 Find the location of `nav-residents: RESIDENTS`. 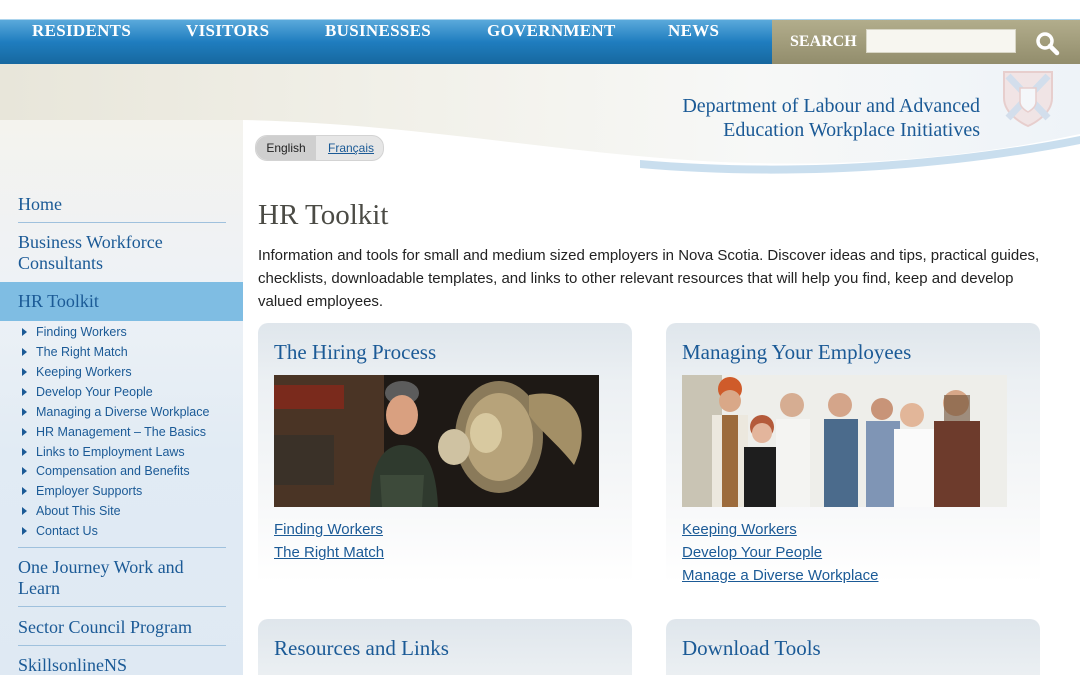

nav-residents: RESIDENTS is located at coordinates (81, 31).